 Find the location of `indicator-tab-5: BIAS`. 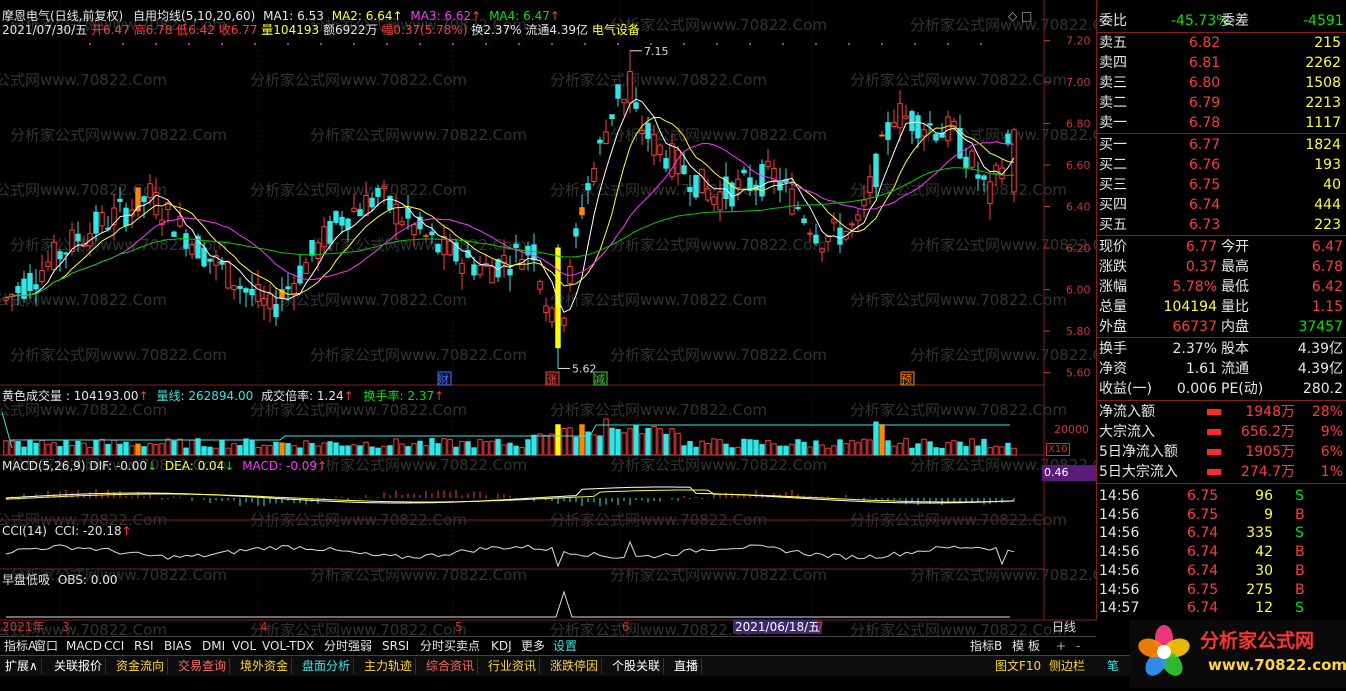

indicator-tab-5: BIAS is located at coordinates (178, 646).